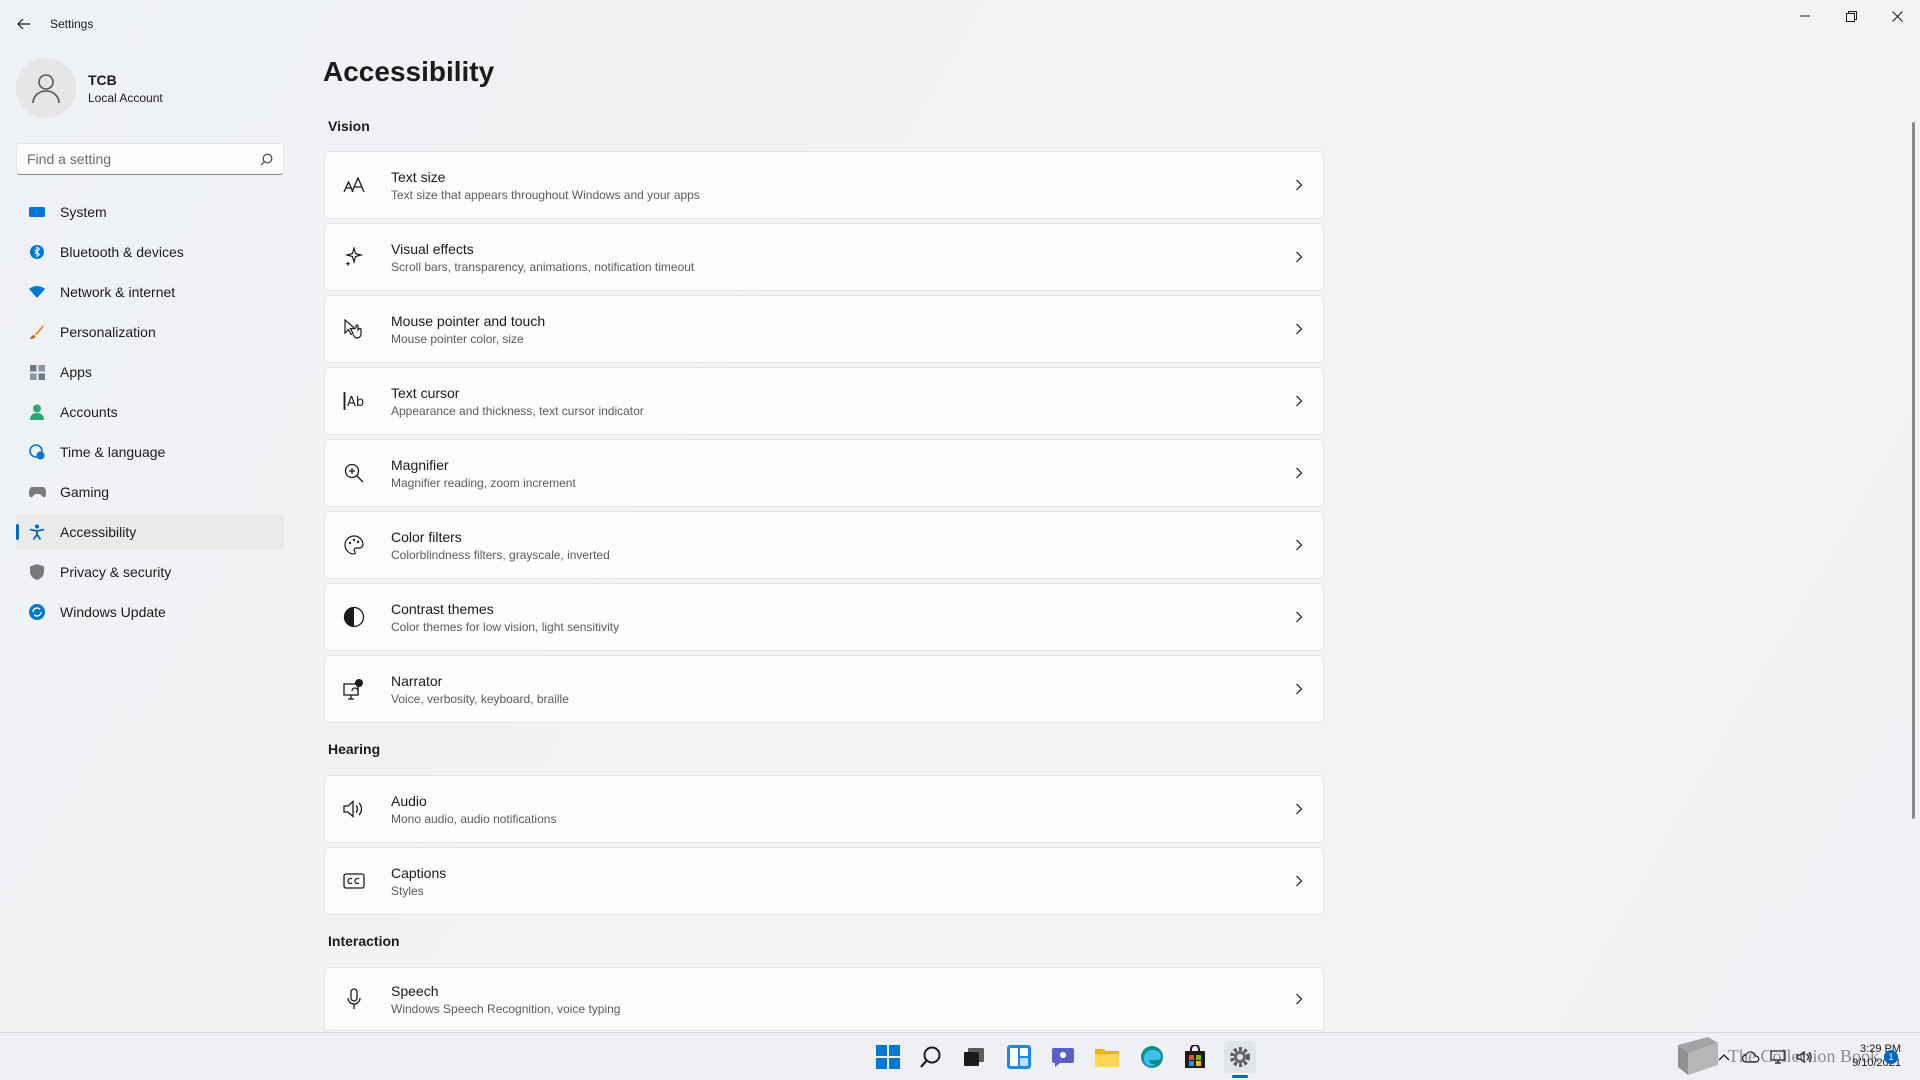  What do you see at coordinates (1698, 1056) in the screenshot?
I see `book-icon` at bounding box center [1698, 1056].